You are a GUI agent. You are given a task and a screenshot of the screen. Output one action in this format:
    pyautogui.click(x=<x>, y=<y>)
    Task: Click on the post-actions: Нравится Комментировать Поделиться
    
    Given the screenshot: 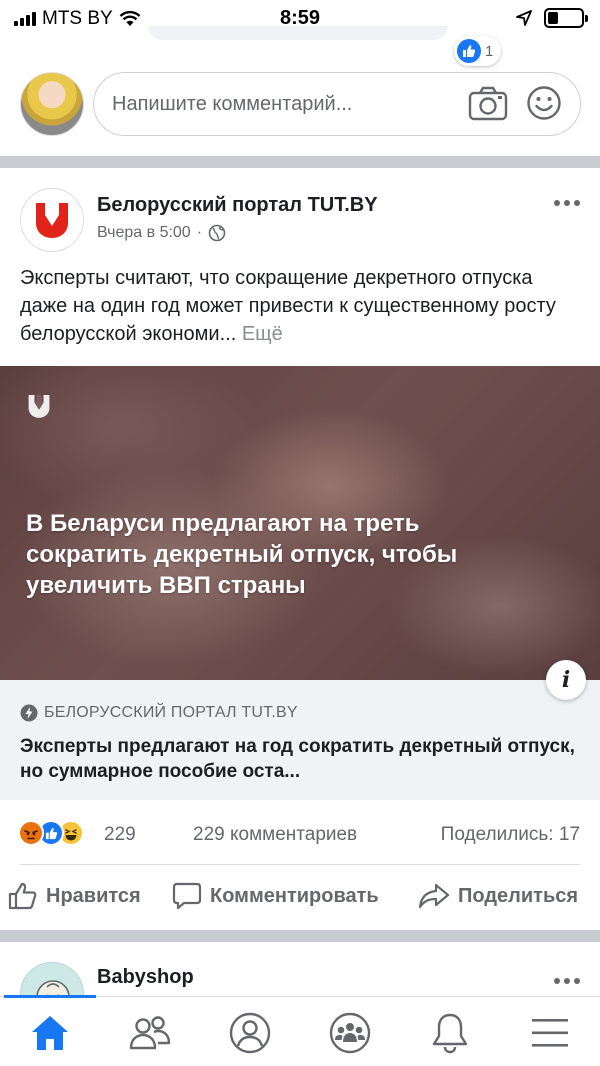 What is the action you would take?
    pyautogui.click(x=300, y=898)
    